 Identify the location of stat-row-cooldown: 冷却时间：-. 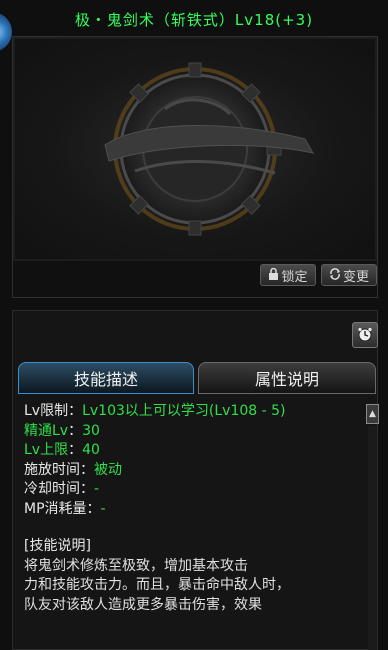
(194, 490).